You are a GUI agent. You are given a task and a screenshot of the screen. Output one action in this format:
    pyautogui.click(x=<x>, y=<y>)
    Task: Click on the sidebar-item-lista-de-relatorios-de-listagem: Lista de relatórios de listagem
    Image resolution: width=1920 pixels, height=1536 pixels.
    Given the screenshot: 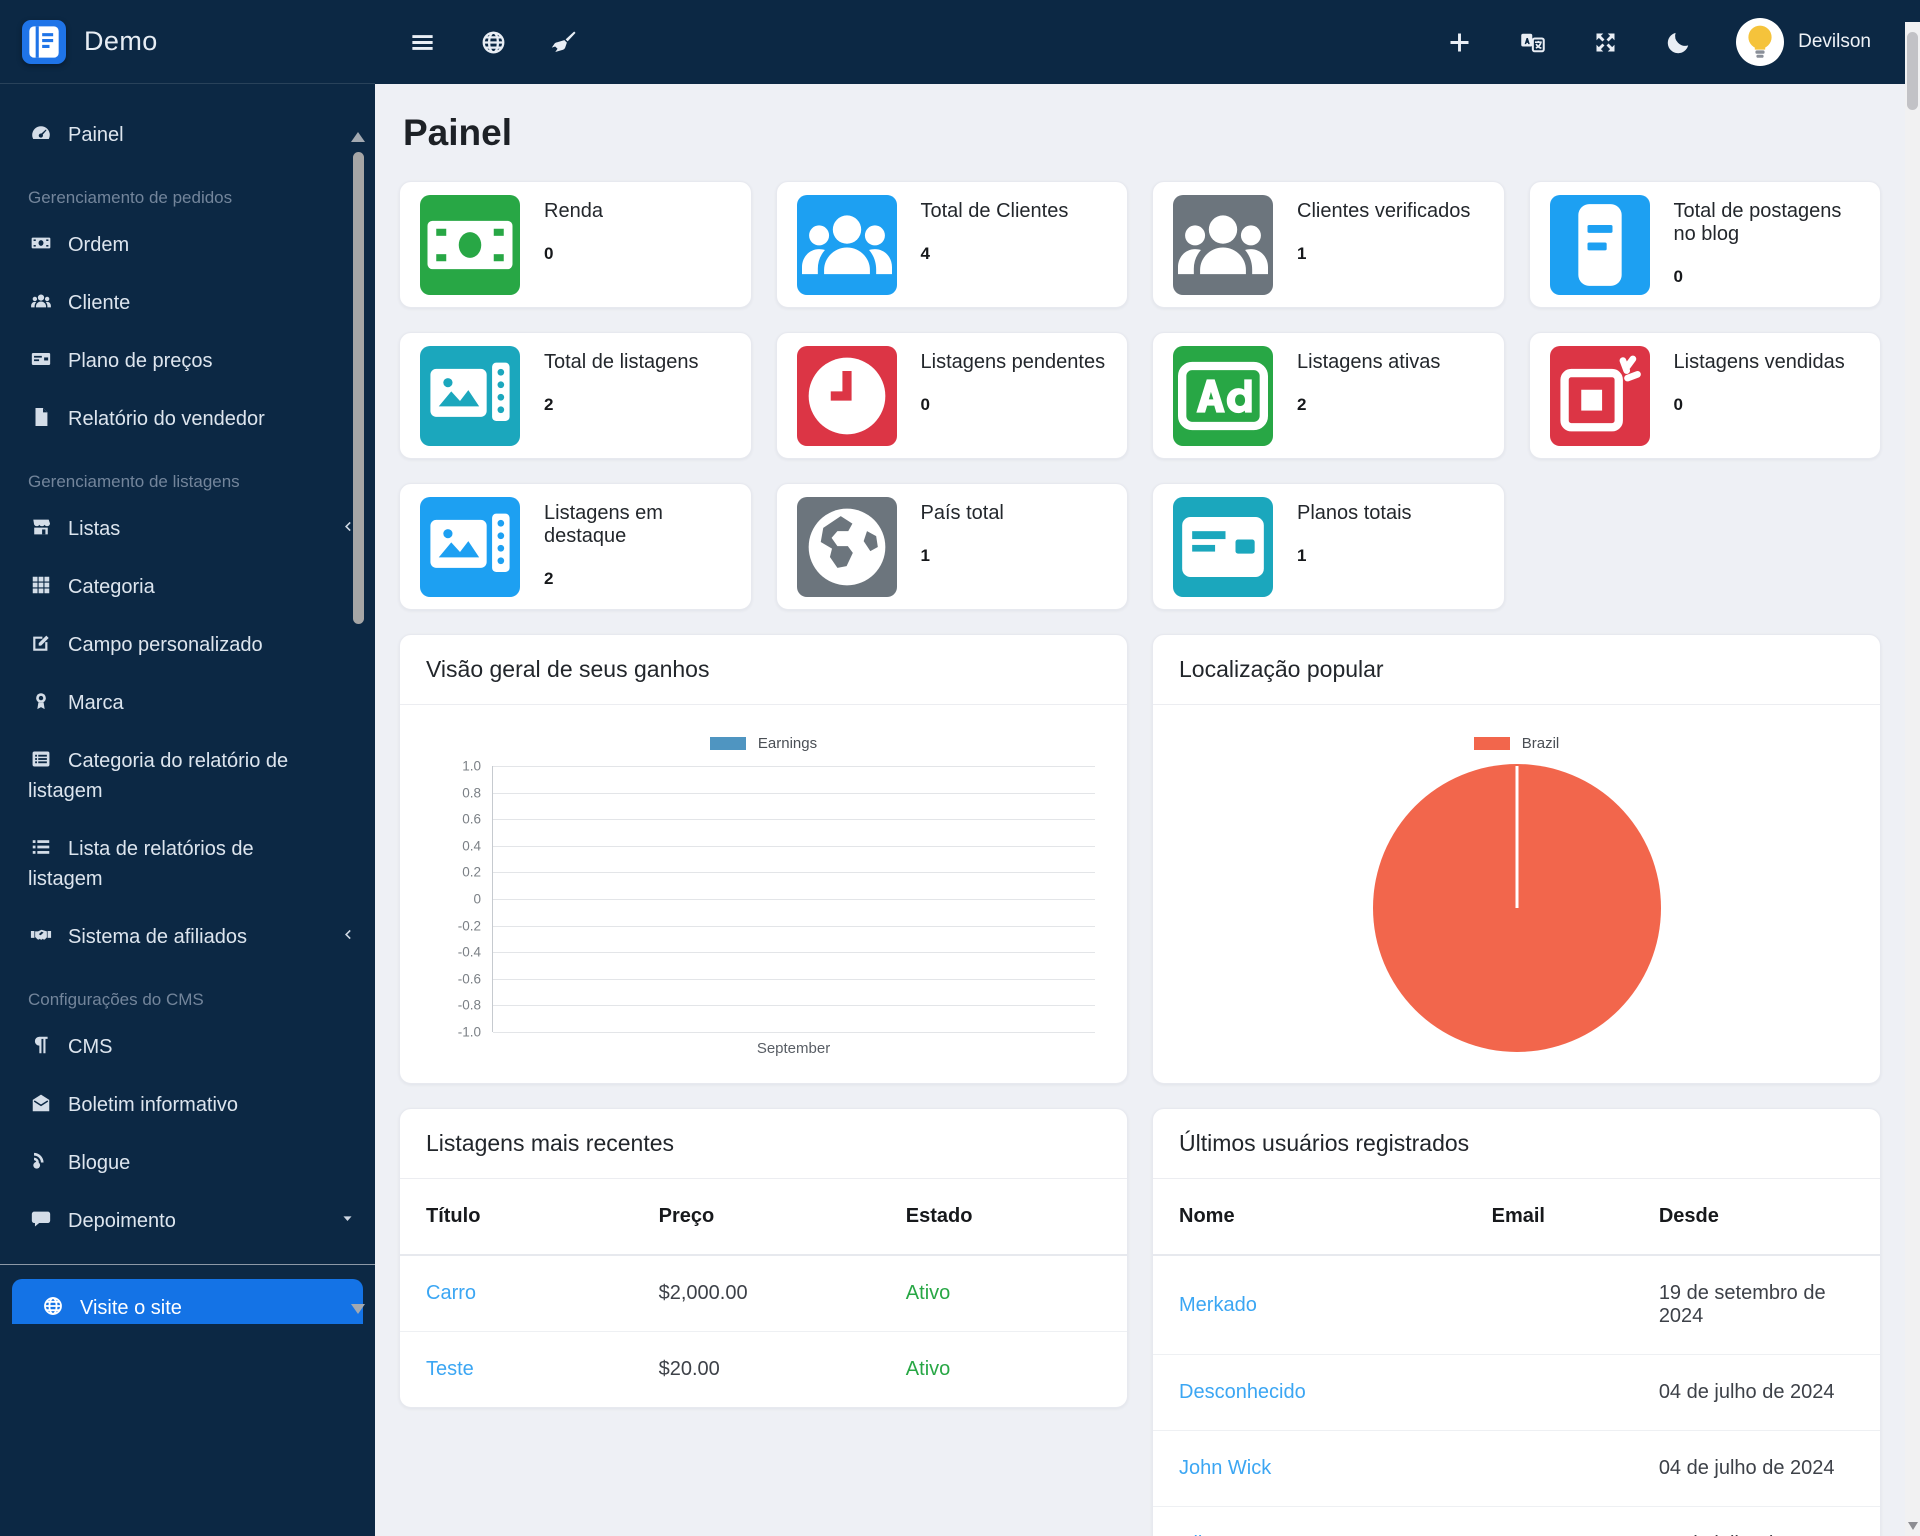 What is the action you would take?
    pyautogui.click(x=187, y=864)
    